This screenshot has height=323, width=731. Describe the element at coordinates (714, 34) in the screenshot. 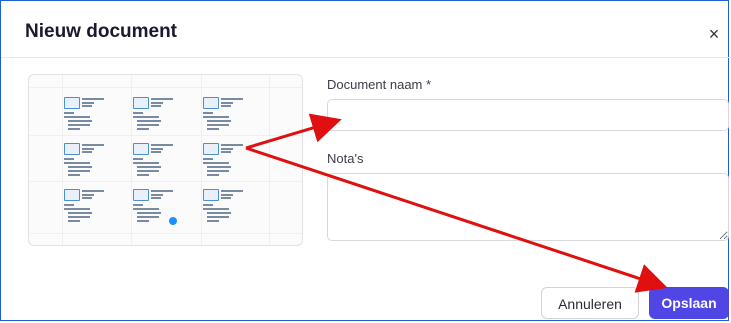

I see `close-icon: ×` at that location.